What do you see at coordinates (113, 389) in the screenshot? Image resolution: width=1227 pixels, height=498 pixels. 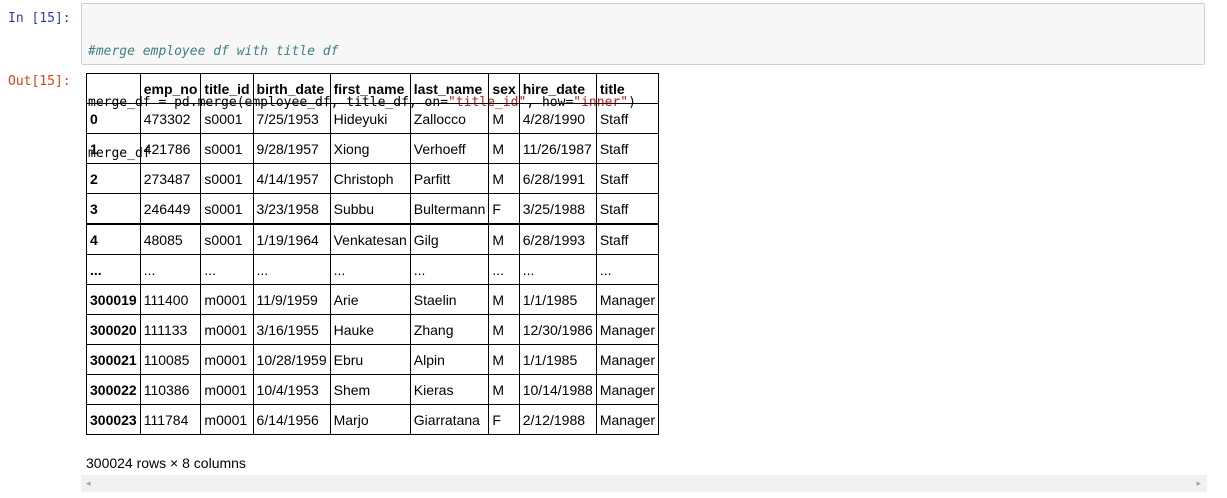 I see `row-index: 300022` at bounding box center [113, 389].